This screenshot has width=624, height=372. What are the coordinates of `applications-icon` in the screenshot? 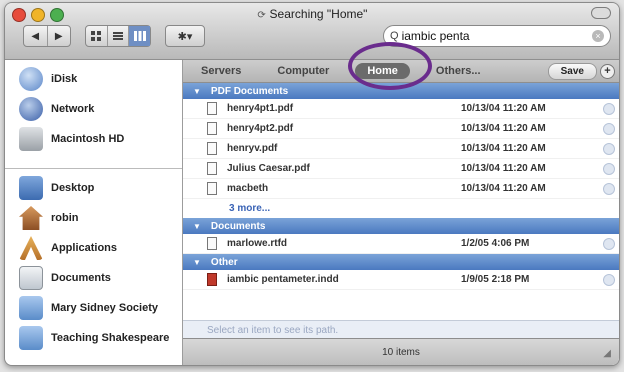 It's located at (31, 248).